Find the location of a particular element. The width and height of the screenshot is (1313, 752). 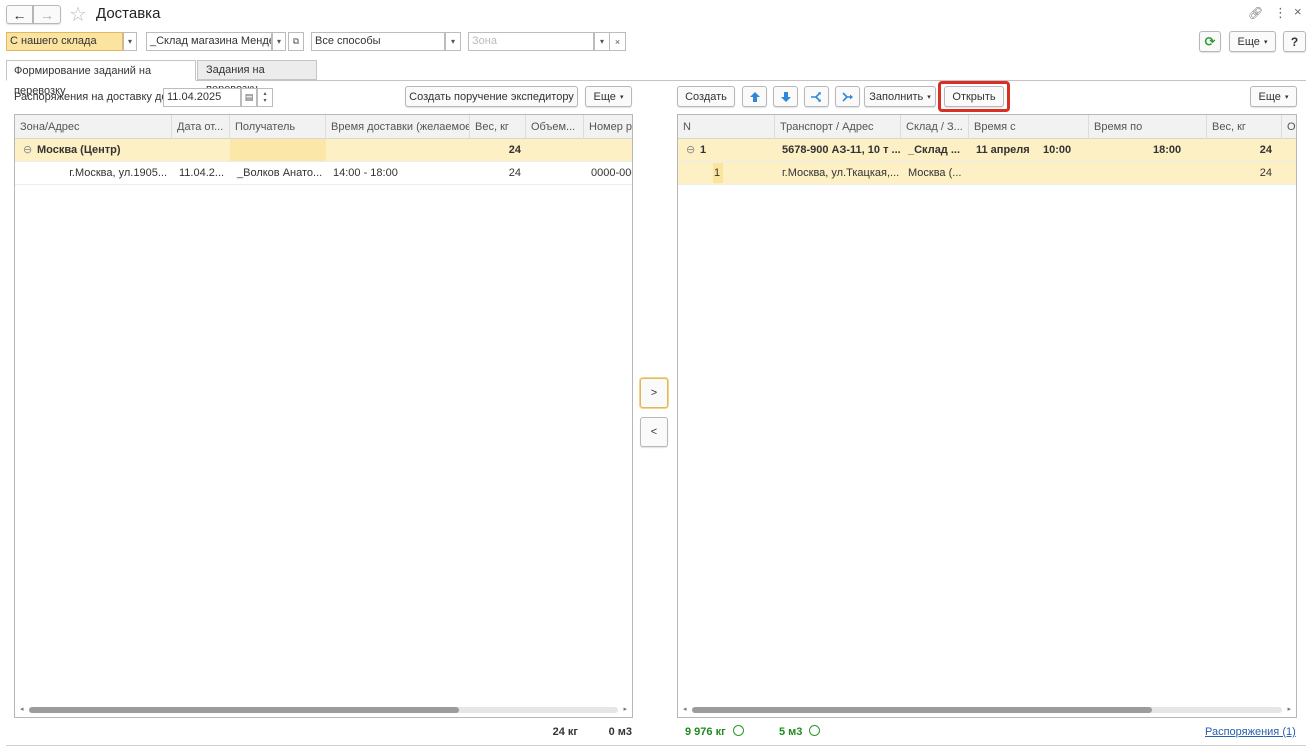

merge-button is located at coordinates (847, 96).